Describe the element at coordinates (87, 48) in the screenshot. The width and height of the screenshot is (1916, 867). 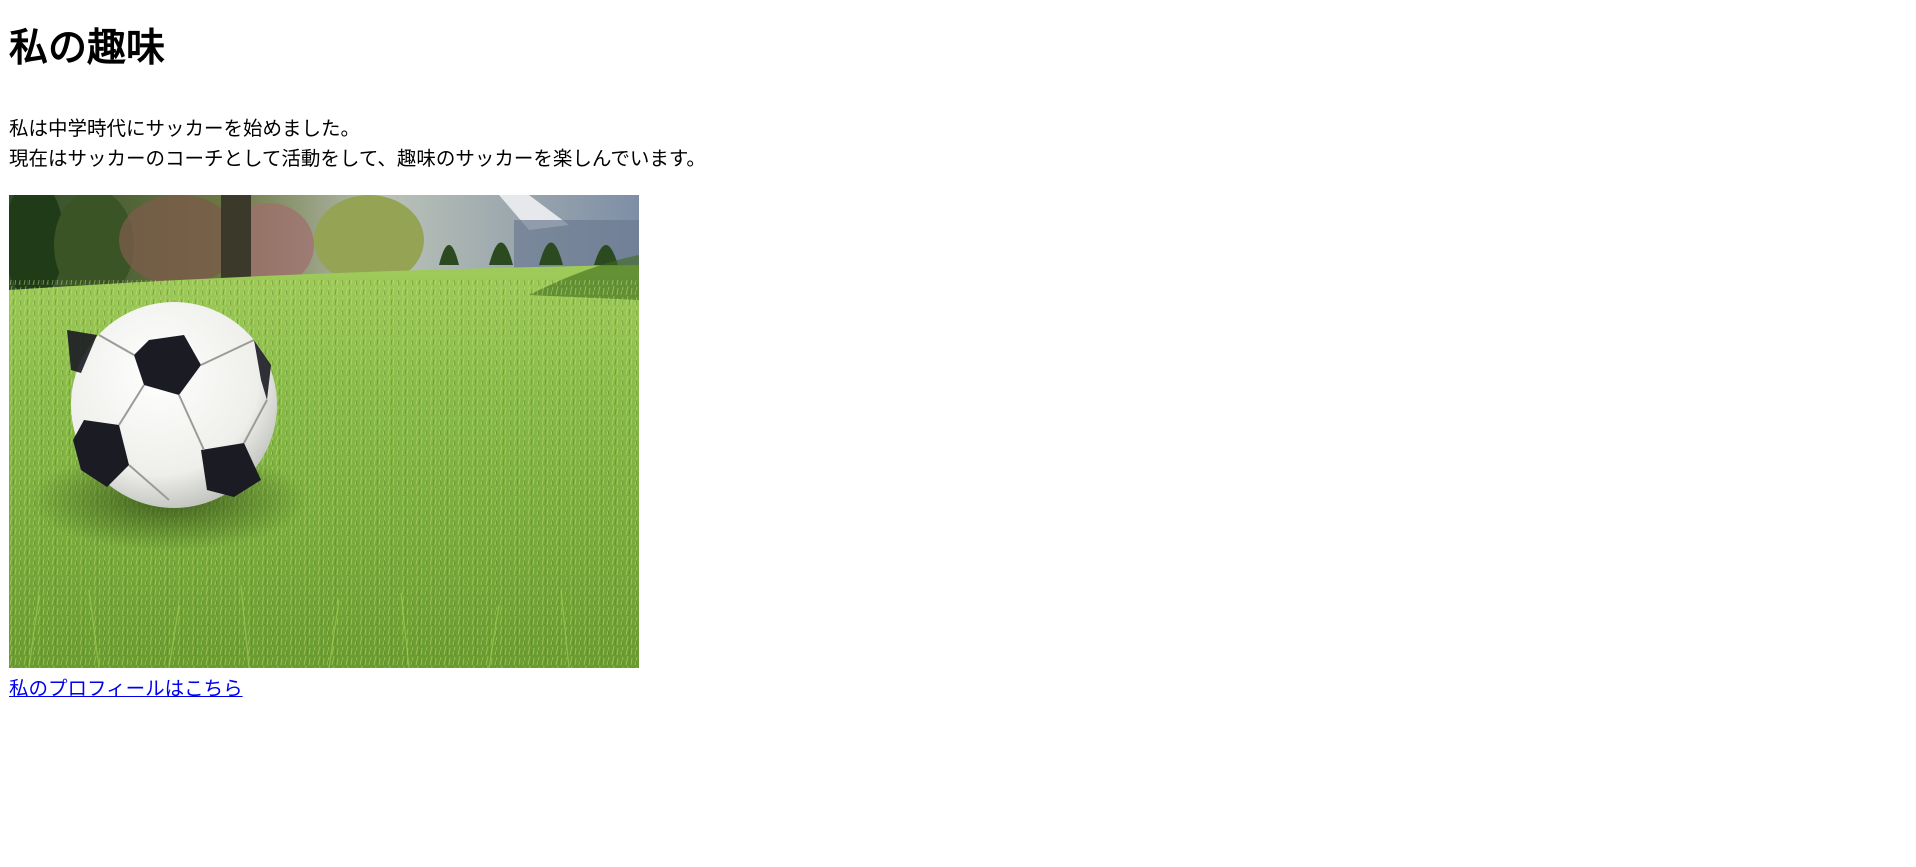
I see `page-title: 私の趣味` at that location.